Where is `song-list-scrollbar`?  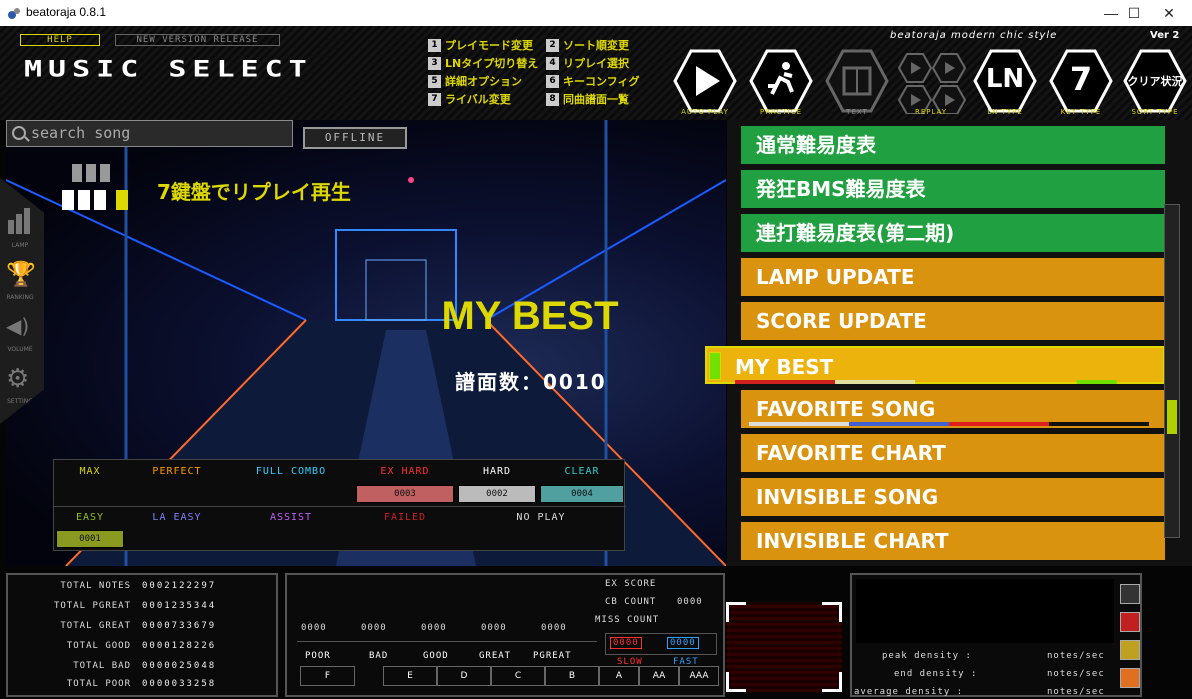 song-list-scrollbar is located at coordinates (1172, 371).